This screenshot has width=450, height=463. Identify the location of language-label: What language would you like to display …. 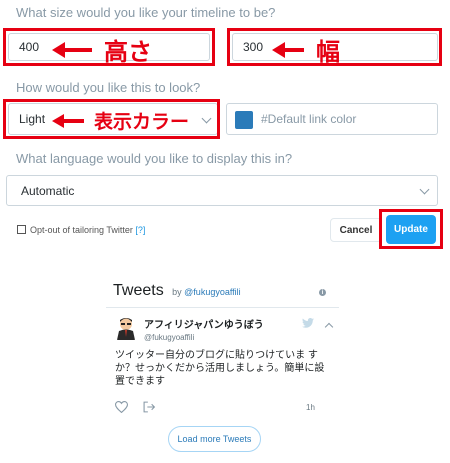
(154, 158).